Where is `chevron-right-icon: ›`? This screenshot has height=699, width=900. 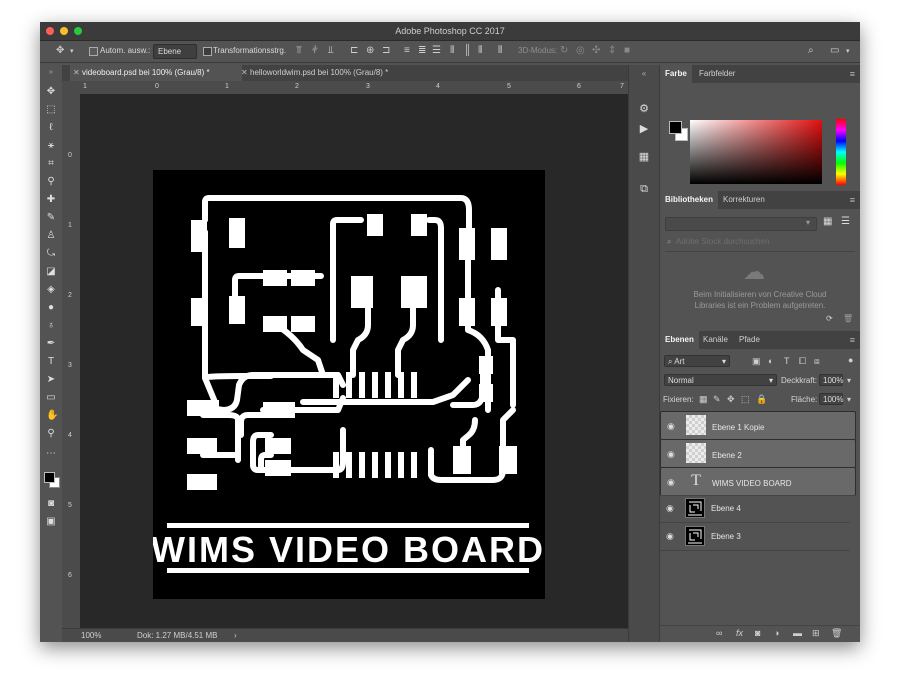 chevron-right-icon: › is located at coordinates (235, 635).